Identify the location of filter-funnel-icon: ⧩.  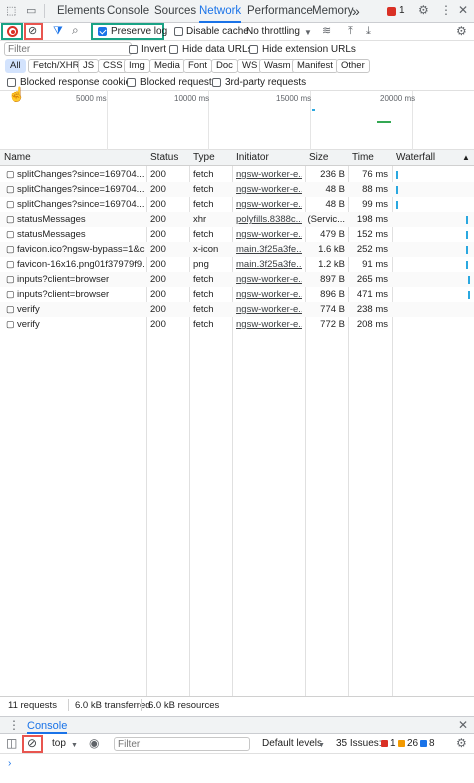
(58, 31).